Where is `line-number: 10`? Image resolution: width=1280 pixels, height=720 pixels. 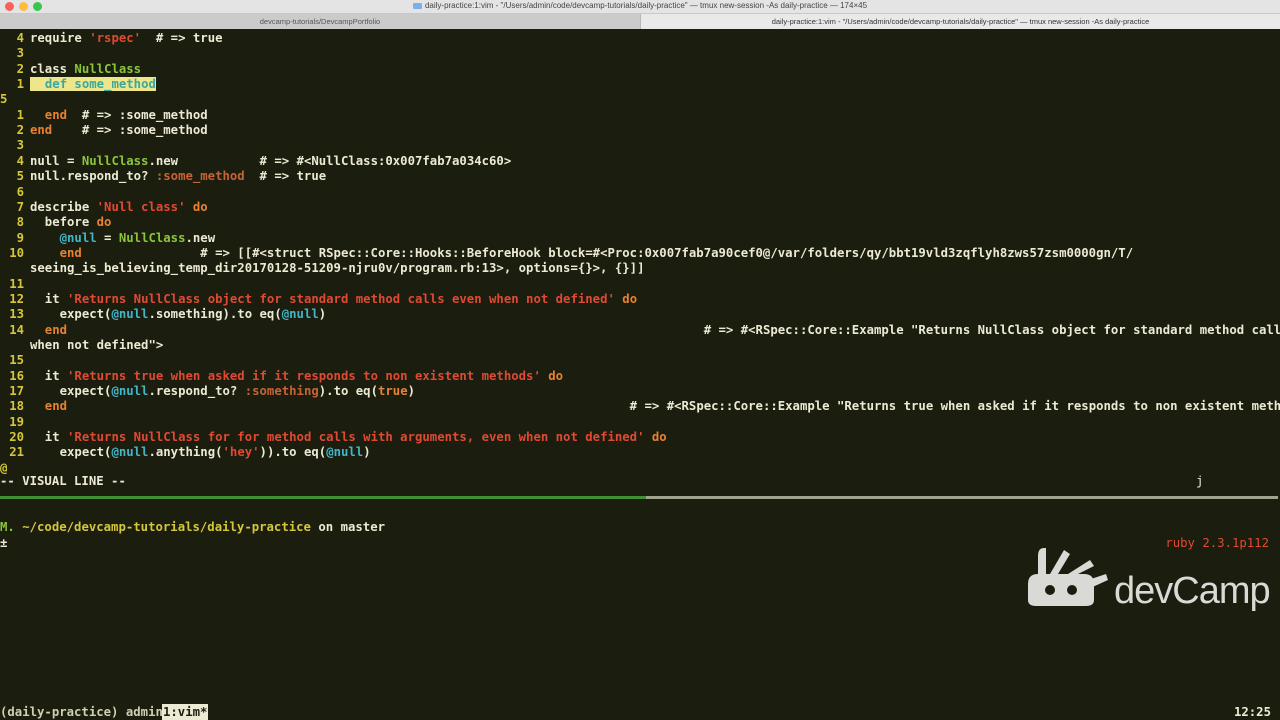 line-number: 10 is located at coordinates (16, 252).